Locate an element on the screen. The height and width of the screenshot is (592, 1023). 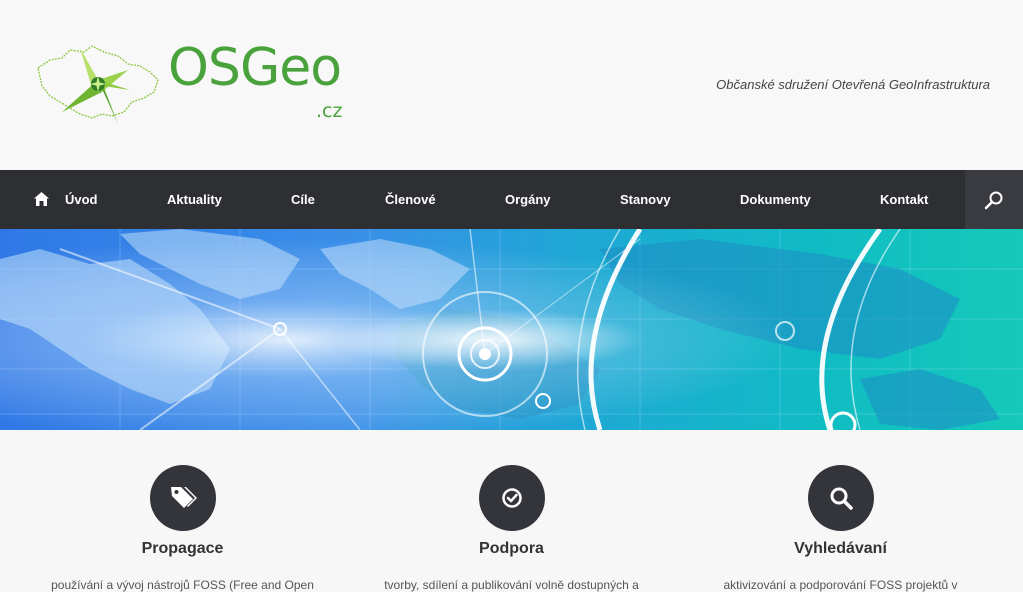
check-circle-icon is located at coordinates (511, 498).